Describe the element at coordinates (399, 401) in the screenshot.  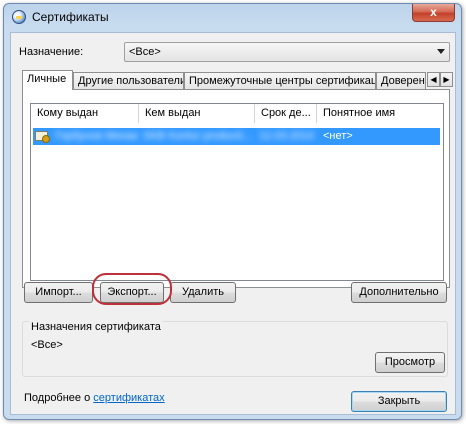
I see `close-button: Закрыть` at that location.